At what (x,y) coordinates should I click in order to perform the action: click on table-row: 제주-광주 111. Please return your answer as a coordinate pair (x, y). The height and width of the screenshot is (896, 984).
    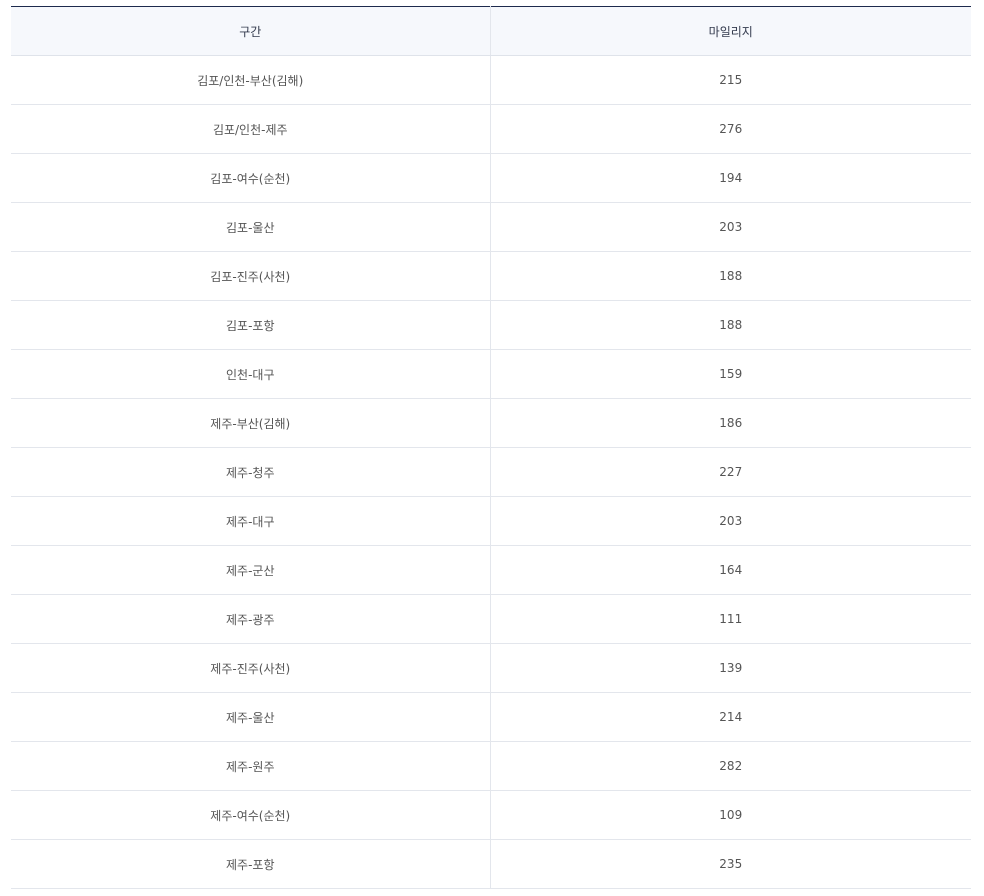
    Looking at the image, I should click on (491, 619).